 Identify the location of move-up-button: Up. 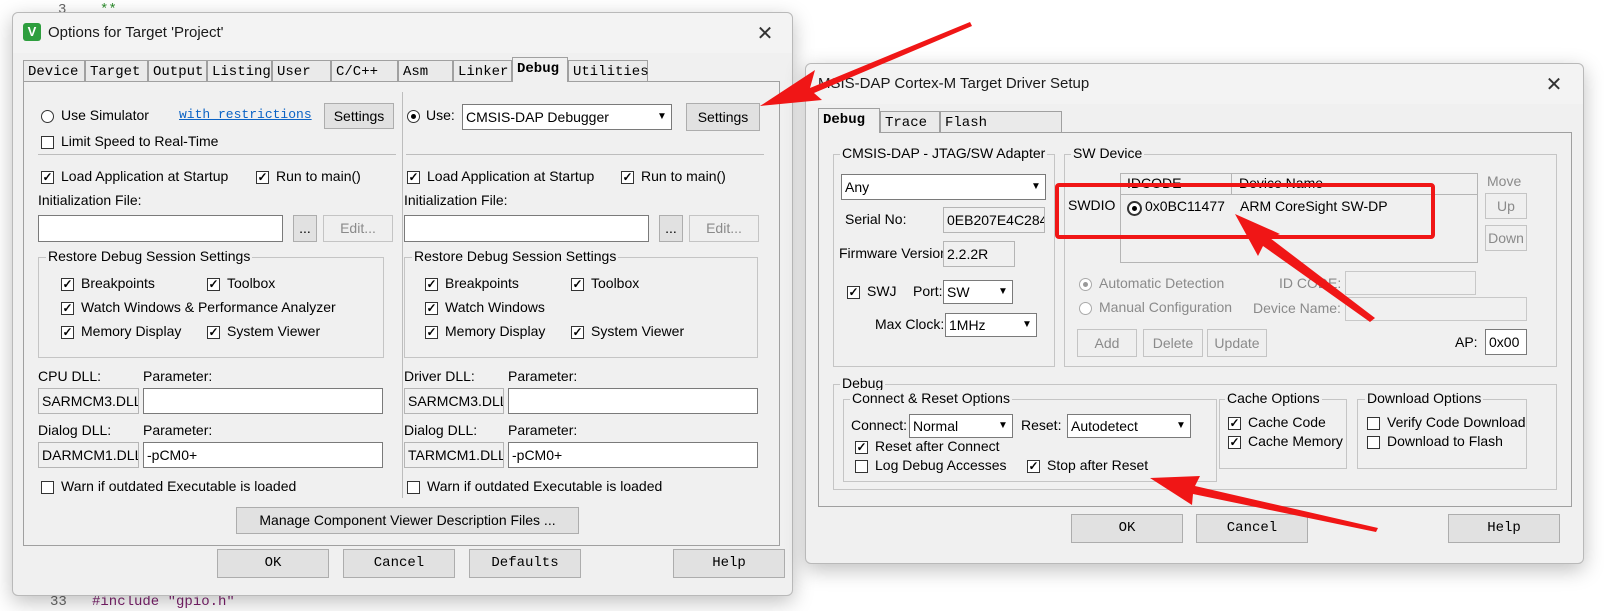
(1506, 206).